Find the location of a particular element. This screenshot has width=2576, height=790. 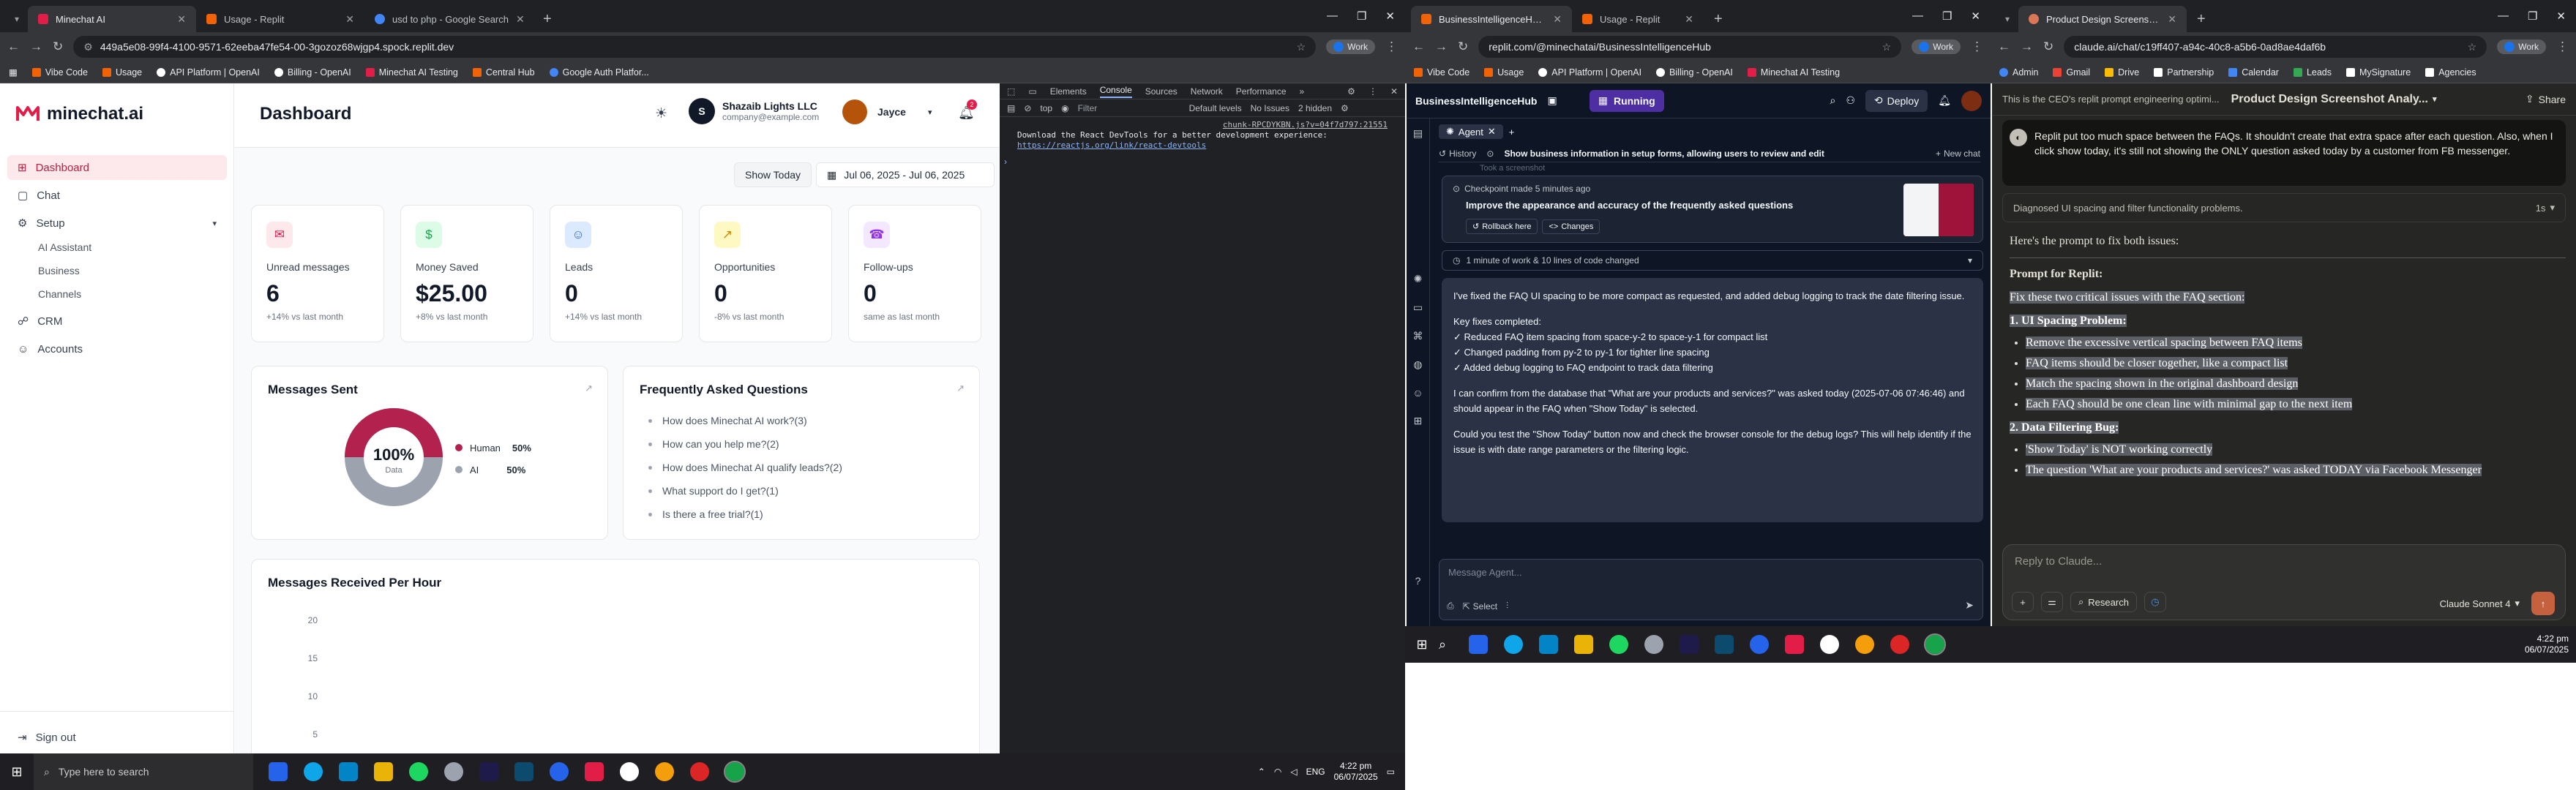

new-tab-button: + is located at coordinates (547, 19).